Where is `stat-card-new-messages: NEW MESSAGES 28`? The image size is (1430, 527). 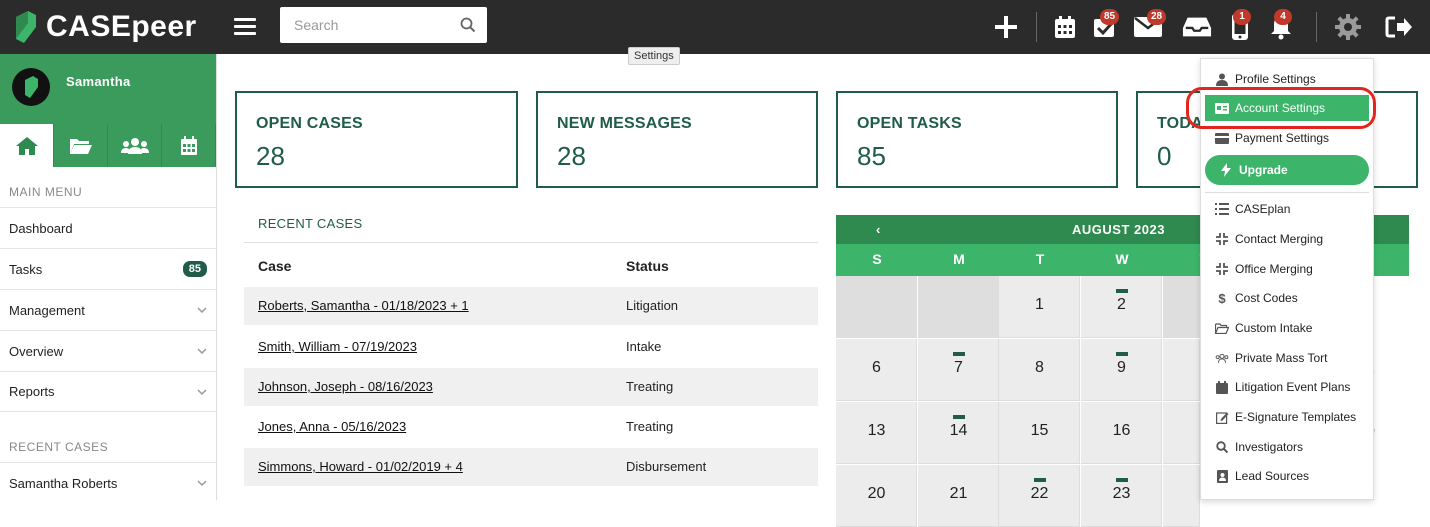
stat-card-new-messages: NEW MESSAGES 28 is located at coordinates (677, 139).